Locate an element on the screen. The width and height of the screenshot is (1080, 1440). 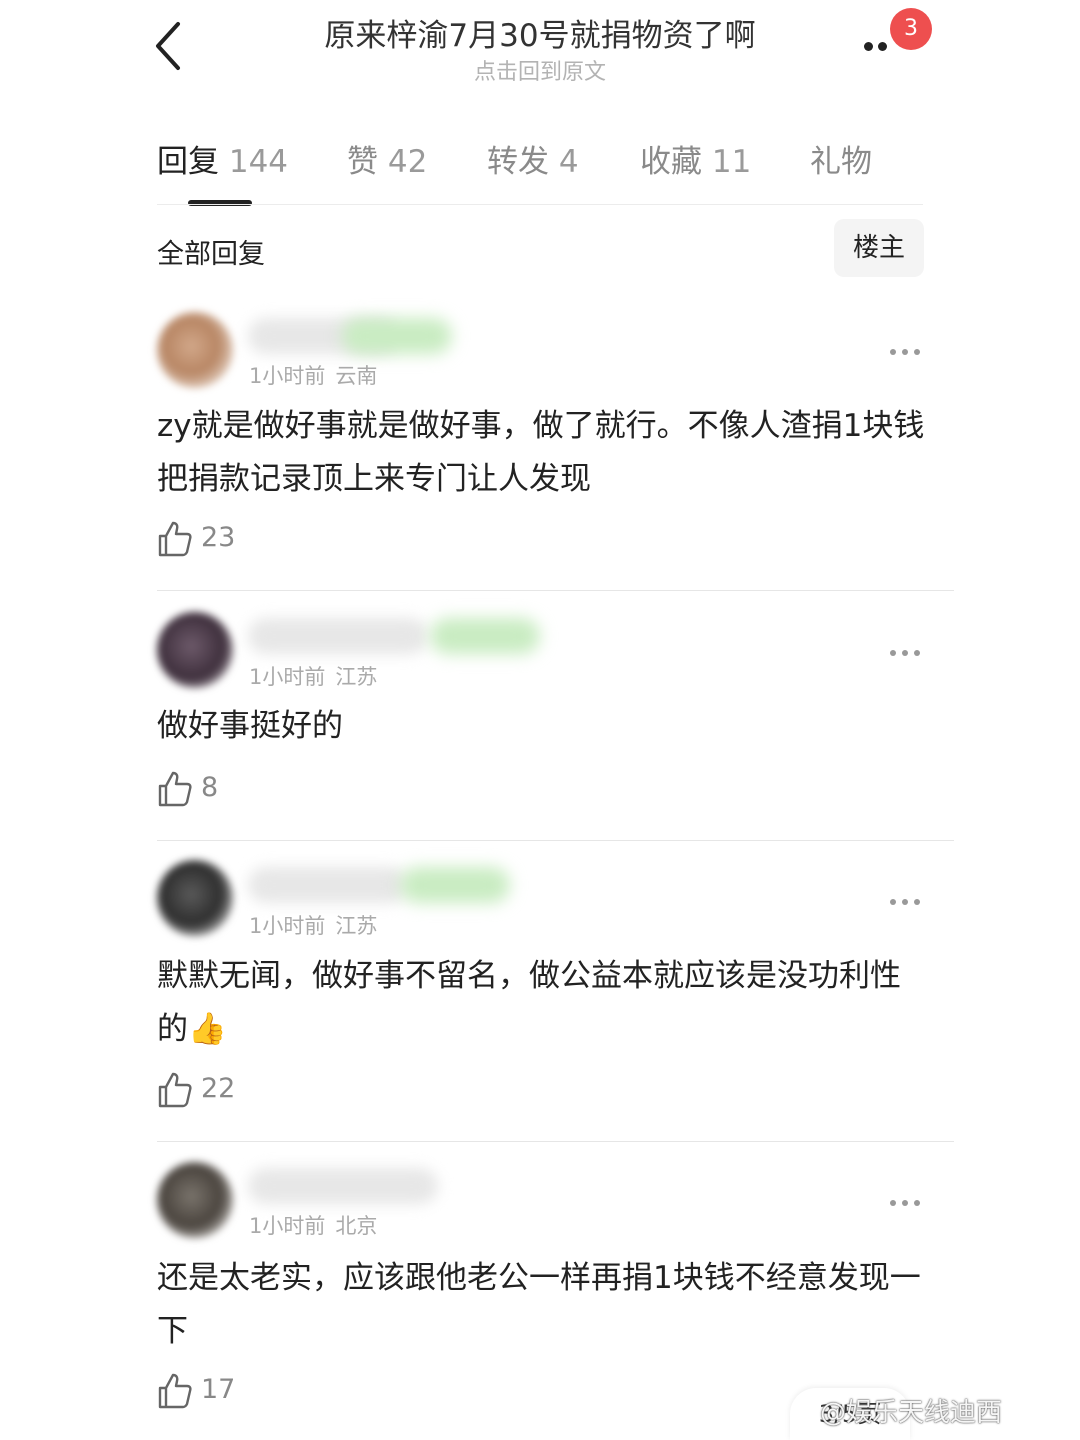
back-to-post-link: 点击回到原文 is located at coordinates (540, 70).